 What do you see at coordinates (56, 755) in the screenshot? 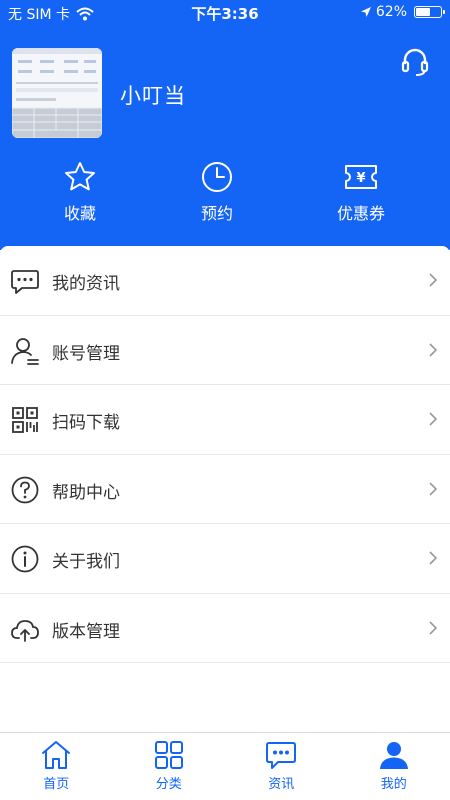
I see `home-icon` at bounding box center [56, 755].